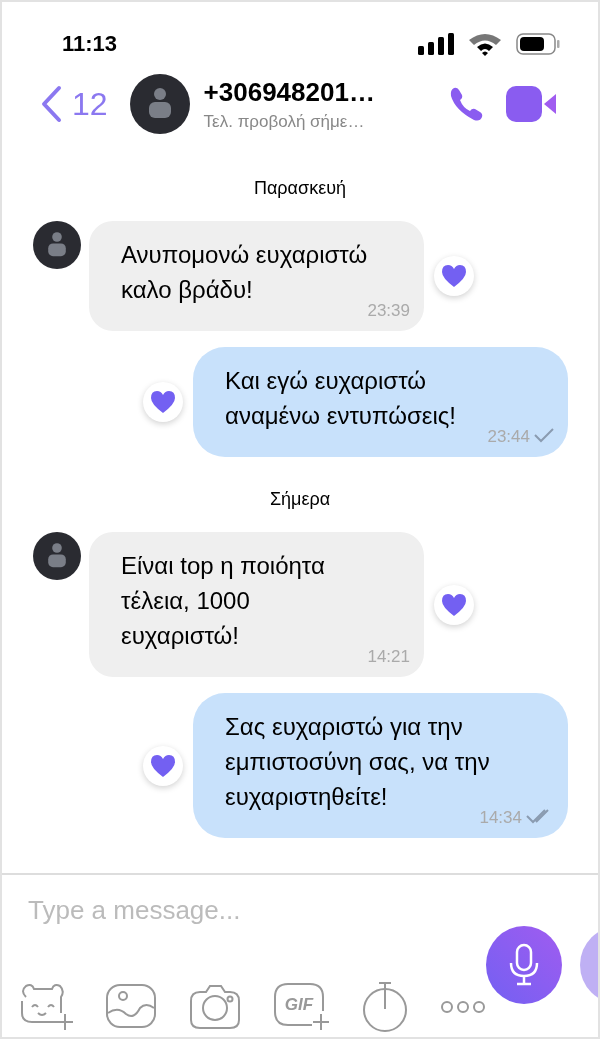 The width and height of the screenshot is (600, 1039). What do you see at coordinates (524, 965) in the screenshot?
I see `microphone-icon` at bounding box center [524, 965].